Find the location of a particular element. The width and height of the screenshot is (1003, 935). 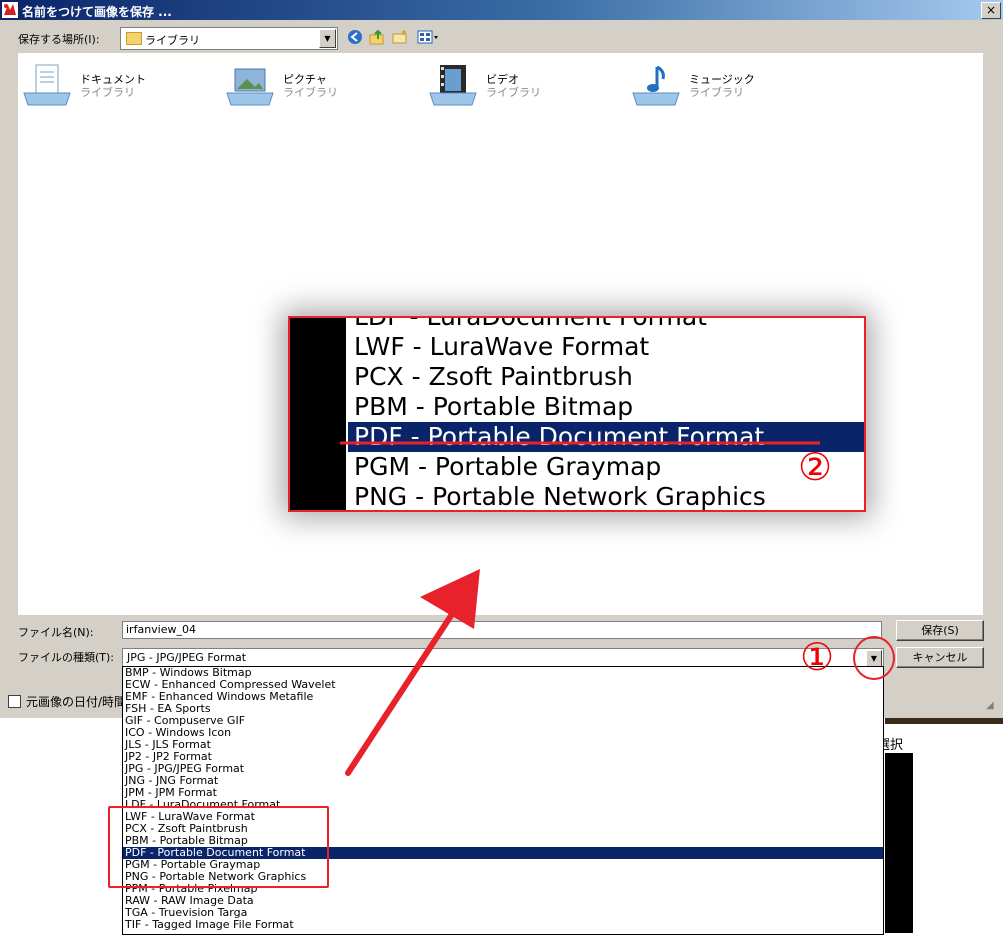

format-option: JPG - JPG/JPEG Format is located at coordinates (503, 769).